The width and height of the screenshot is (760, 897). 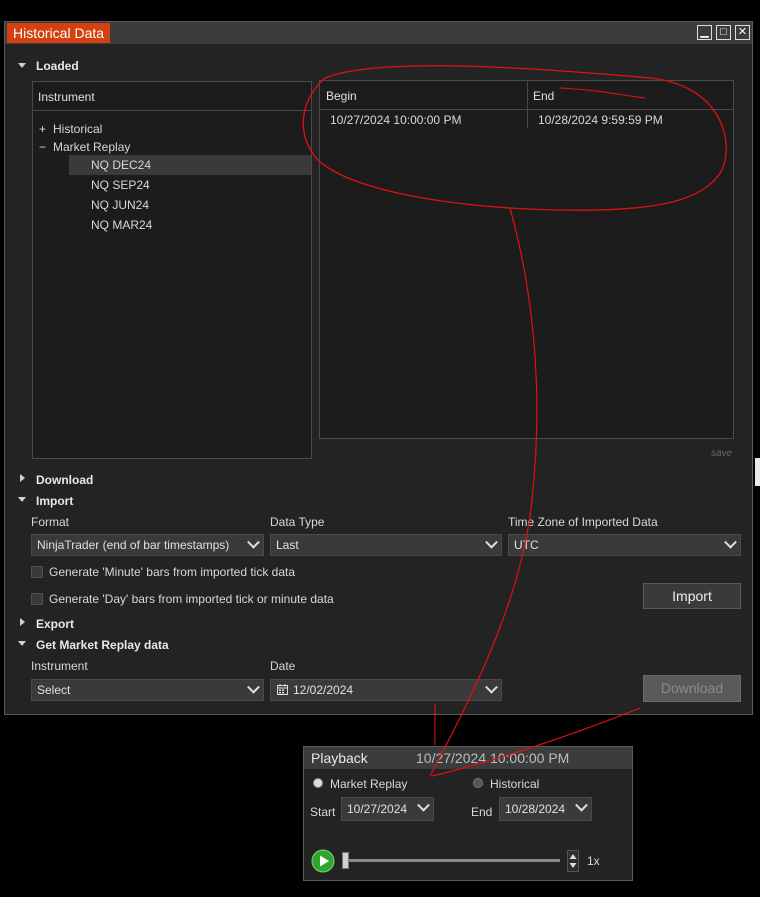 What do you see at coordinates (172, 110) in the screenshot?
I see `header-divider` at bounding box center [172, 110].